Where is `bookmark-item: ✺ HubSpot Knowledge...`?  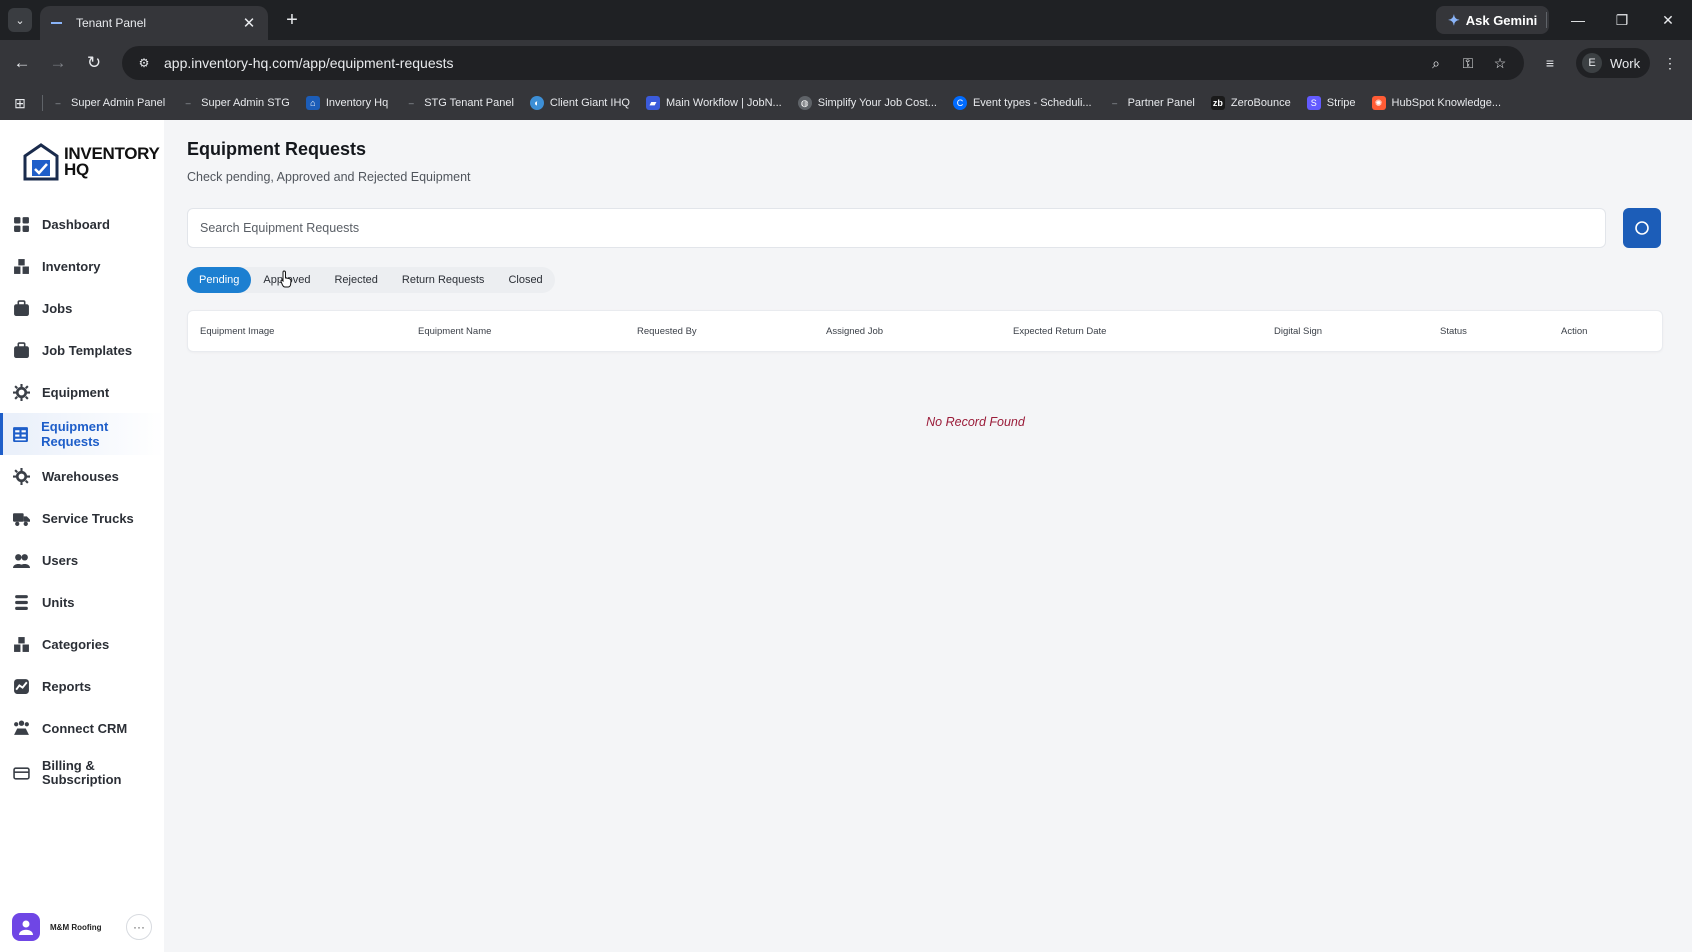
bookmark-item: ✺ HubSpot Knowledge... is located at coordinates (1436, 103).